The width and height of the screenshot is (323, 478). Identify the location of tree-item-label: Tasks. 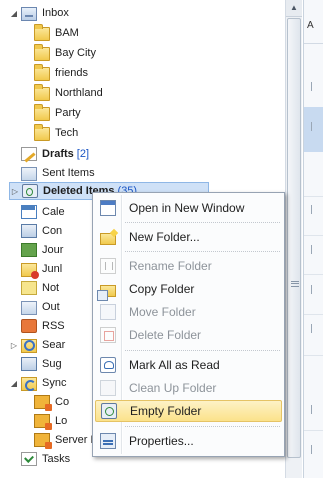
(56, 459).